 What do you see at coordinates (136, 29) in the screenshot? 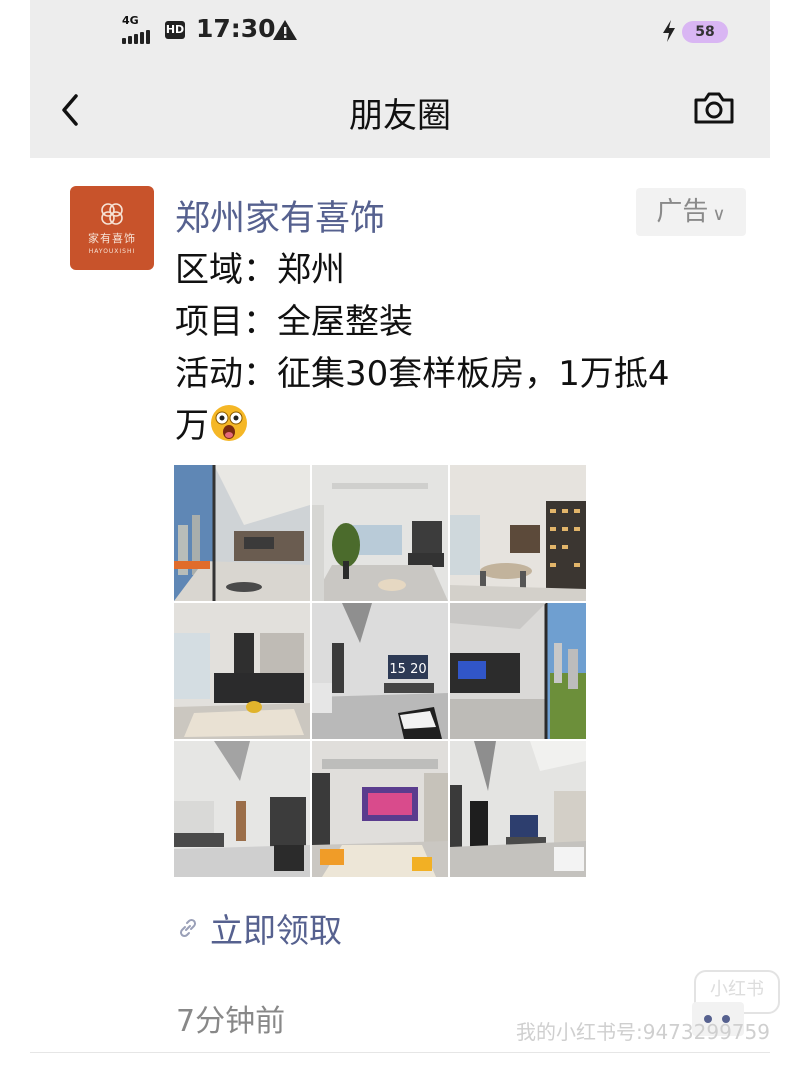
I see `signal-indicator: 4G` at bounding box center [136, 29].